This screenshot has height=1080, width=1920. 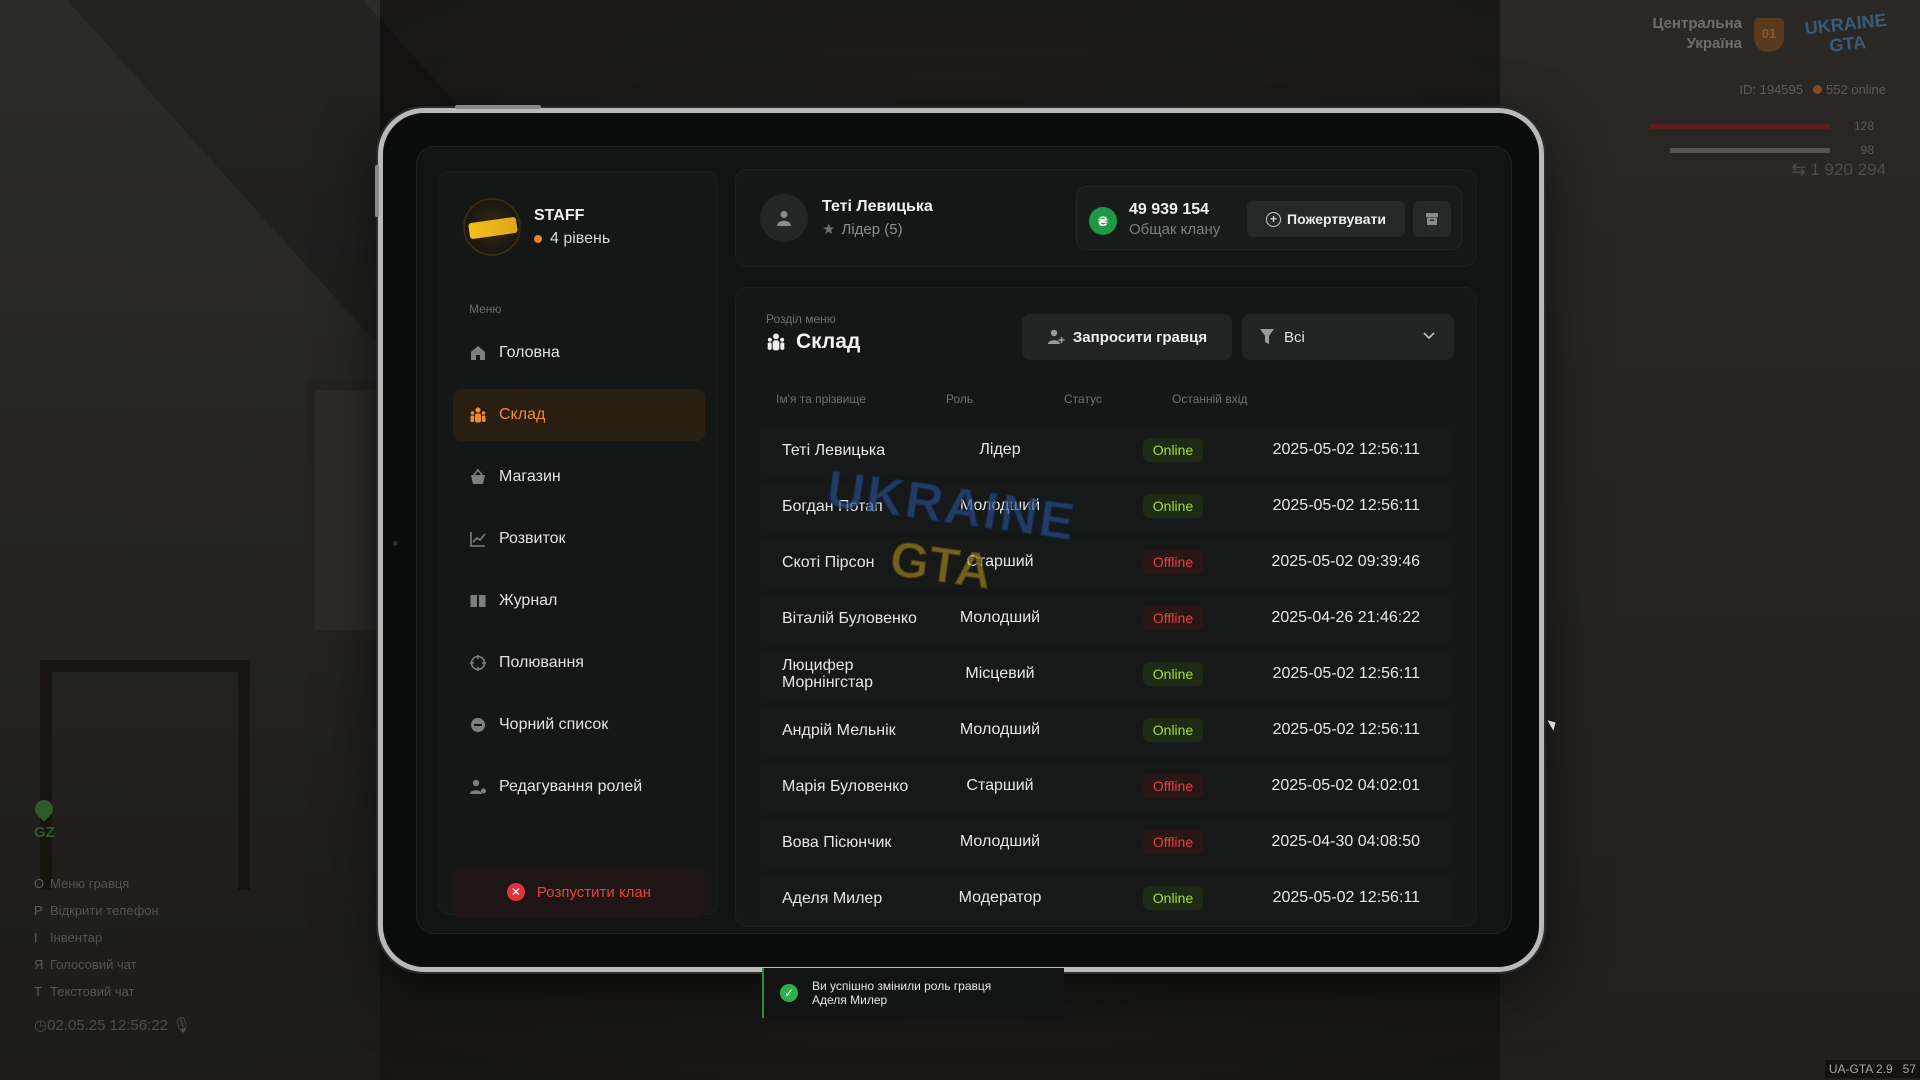 I want to click on sidebar-item-journal: Журнал, so click(x=579, y=601).